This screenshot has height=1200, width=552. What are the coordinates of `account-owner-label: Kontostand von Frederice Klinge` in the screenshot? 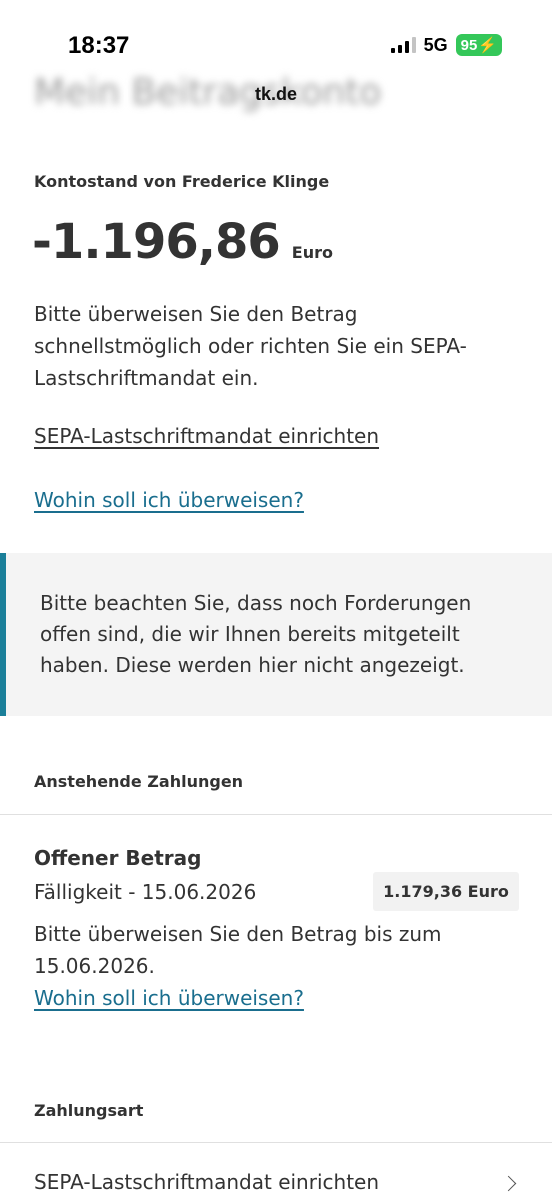 It's located at (182, 181).